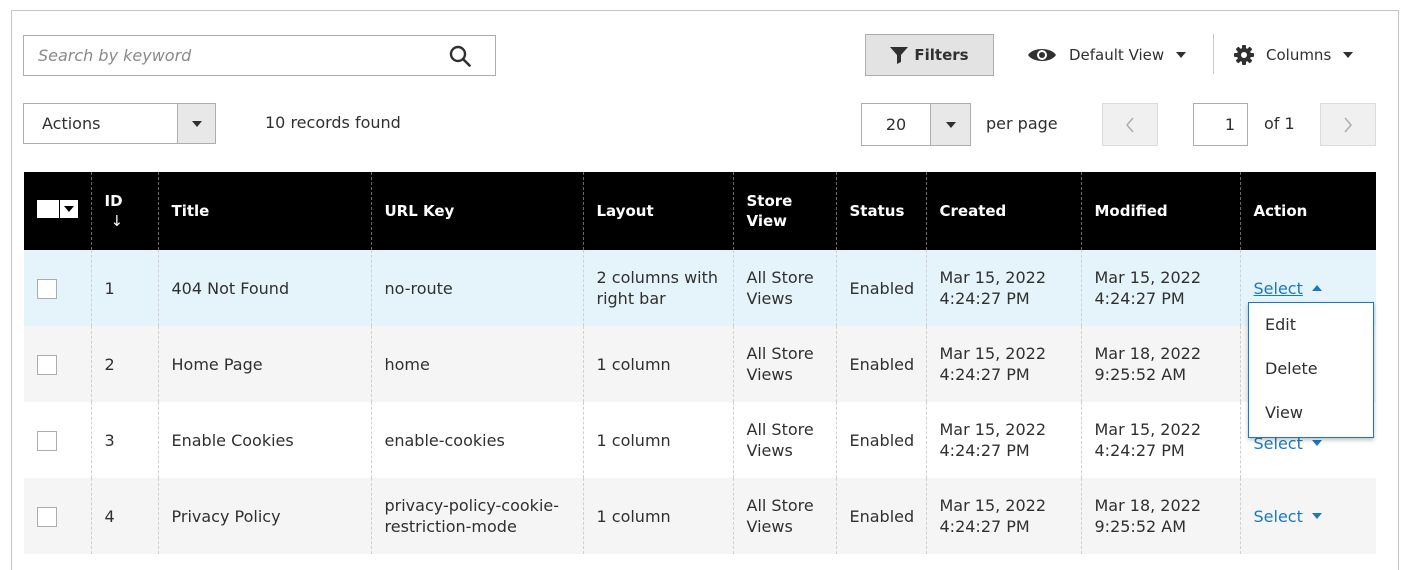 Image resolution: width=1407 pixels, height=570 pixels. I want to click on column-header-created: Created, so click(1004, 211).